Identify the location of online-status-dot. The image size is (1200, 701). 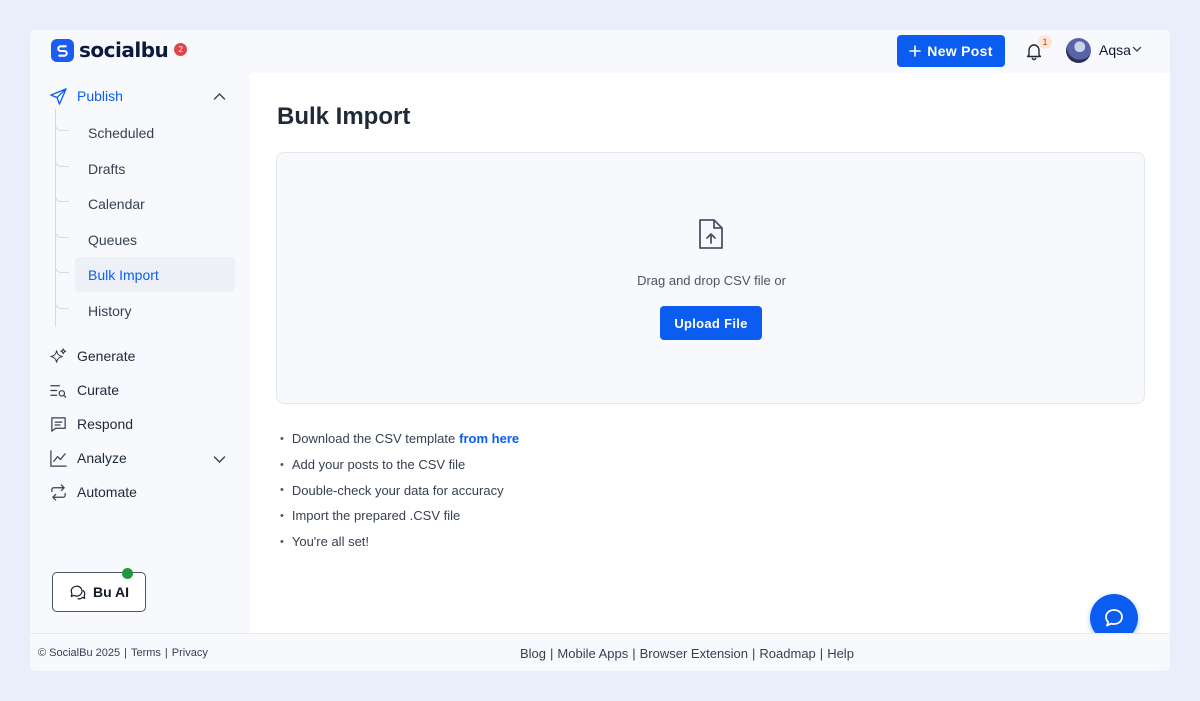
(127, 573).